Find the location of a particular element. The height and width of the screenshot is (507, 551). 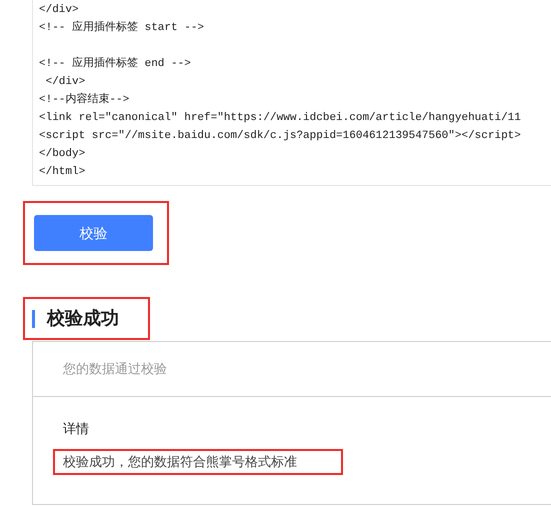

code-line: </body> is located at coordinates (62, 154).